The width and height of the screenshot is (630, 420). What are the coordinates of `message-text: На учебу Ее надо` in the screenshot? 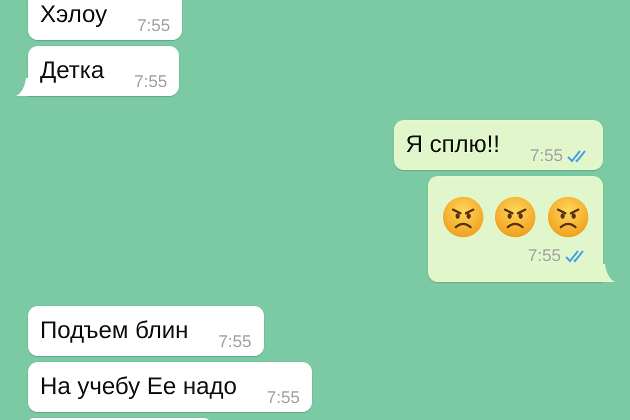 It's located at (138, 387).